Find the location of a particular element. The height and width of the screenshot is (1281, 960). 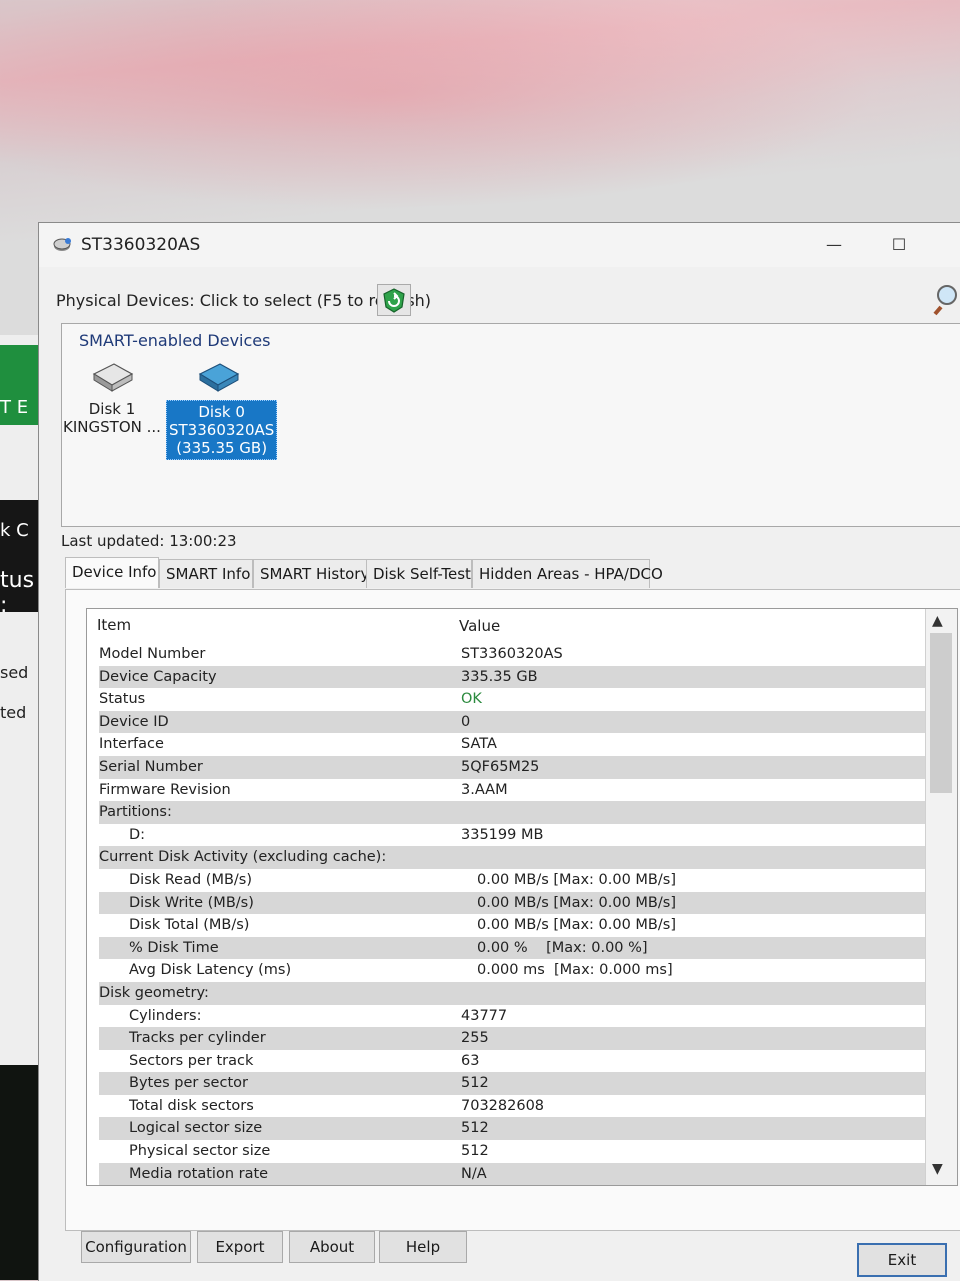

table-row: Disk geometry: is located at coordinates (512, 993).